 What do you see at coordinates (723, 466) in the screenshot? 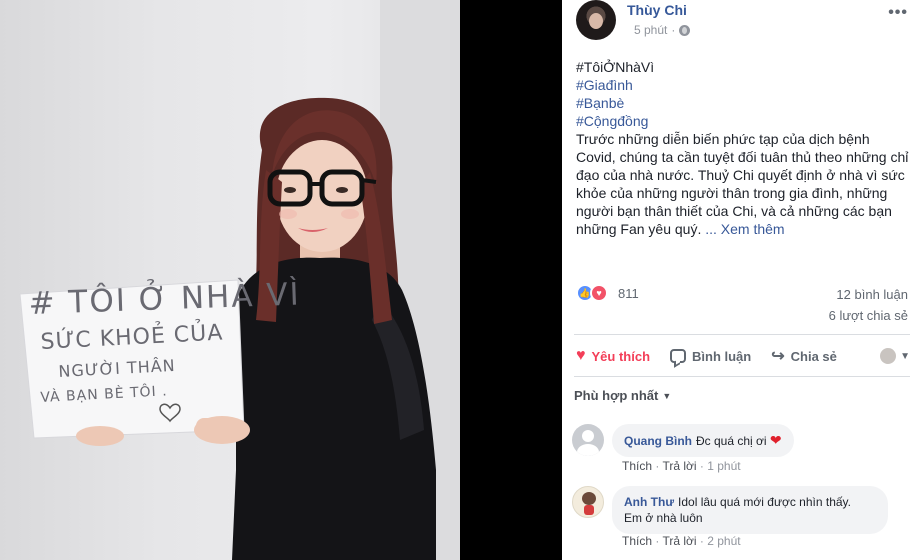
I see `comment-time: 1 phút` at bounding box center [723, 466].